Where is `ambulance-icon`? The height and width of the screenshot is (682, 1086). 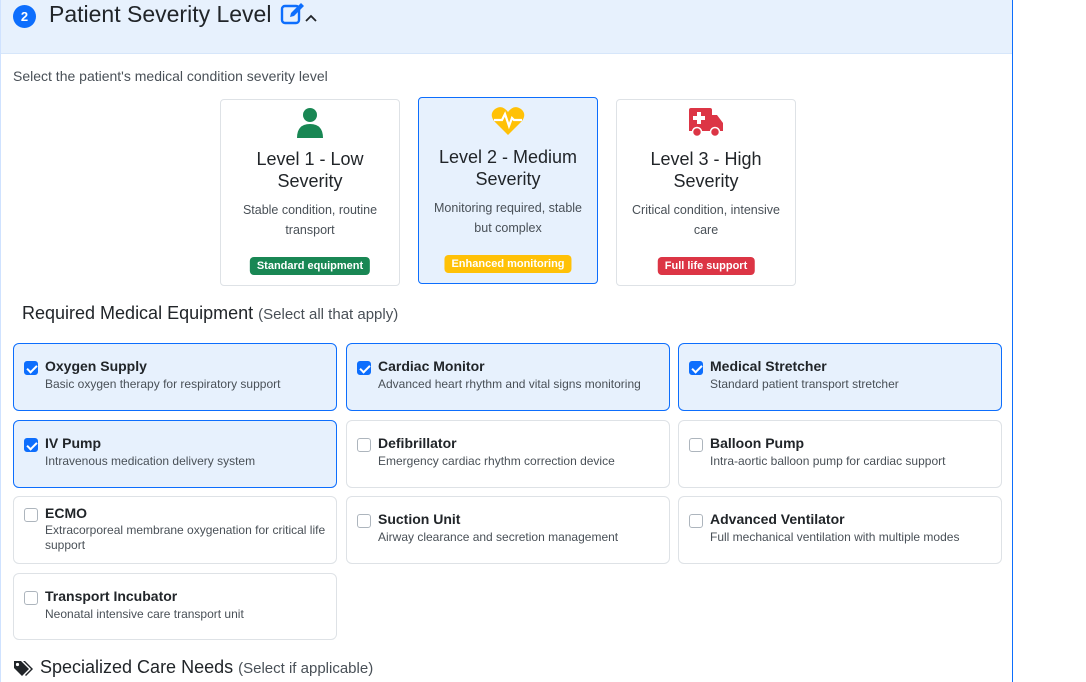 ambulance-icon is located at coordinates (706, 123).